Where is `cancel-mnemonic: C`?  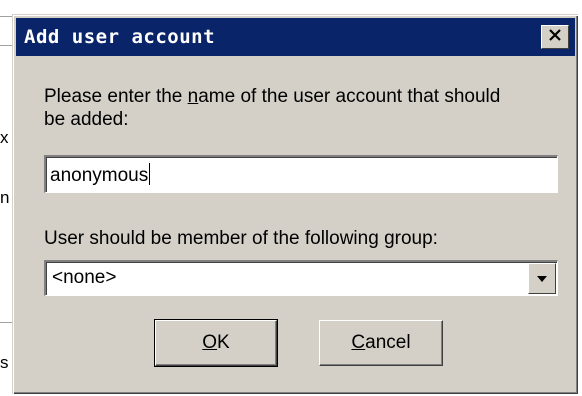 cancel-mnemonic: C is located at coordinates (358, 342).